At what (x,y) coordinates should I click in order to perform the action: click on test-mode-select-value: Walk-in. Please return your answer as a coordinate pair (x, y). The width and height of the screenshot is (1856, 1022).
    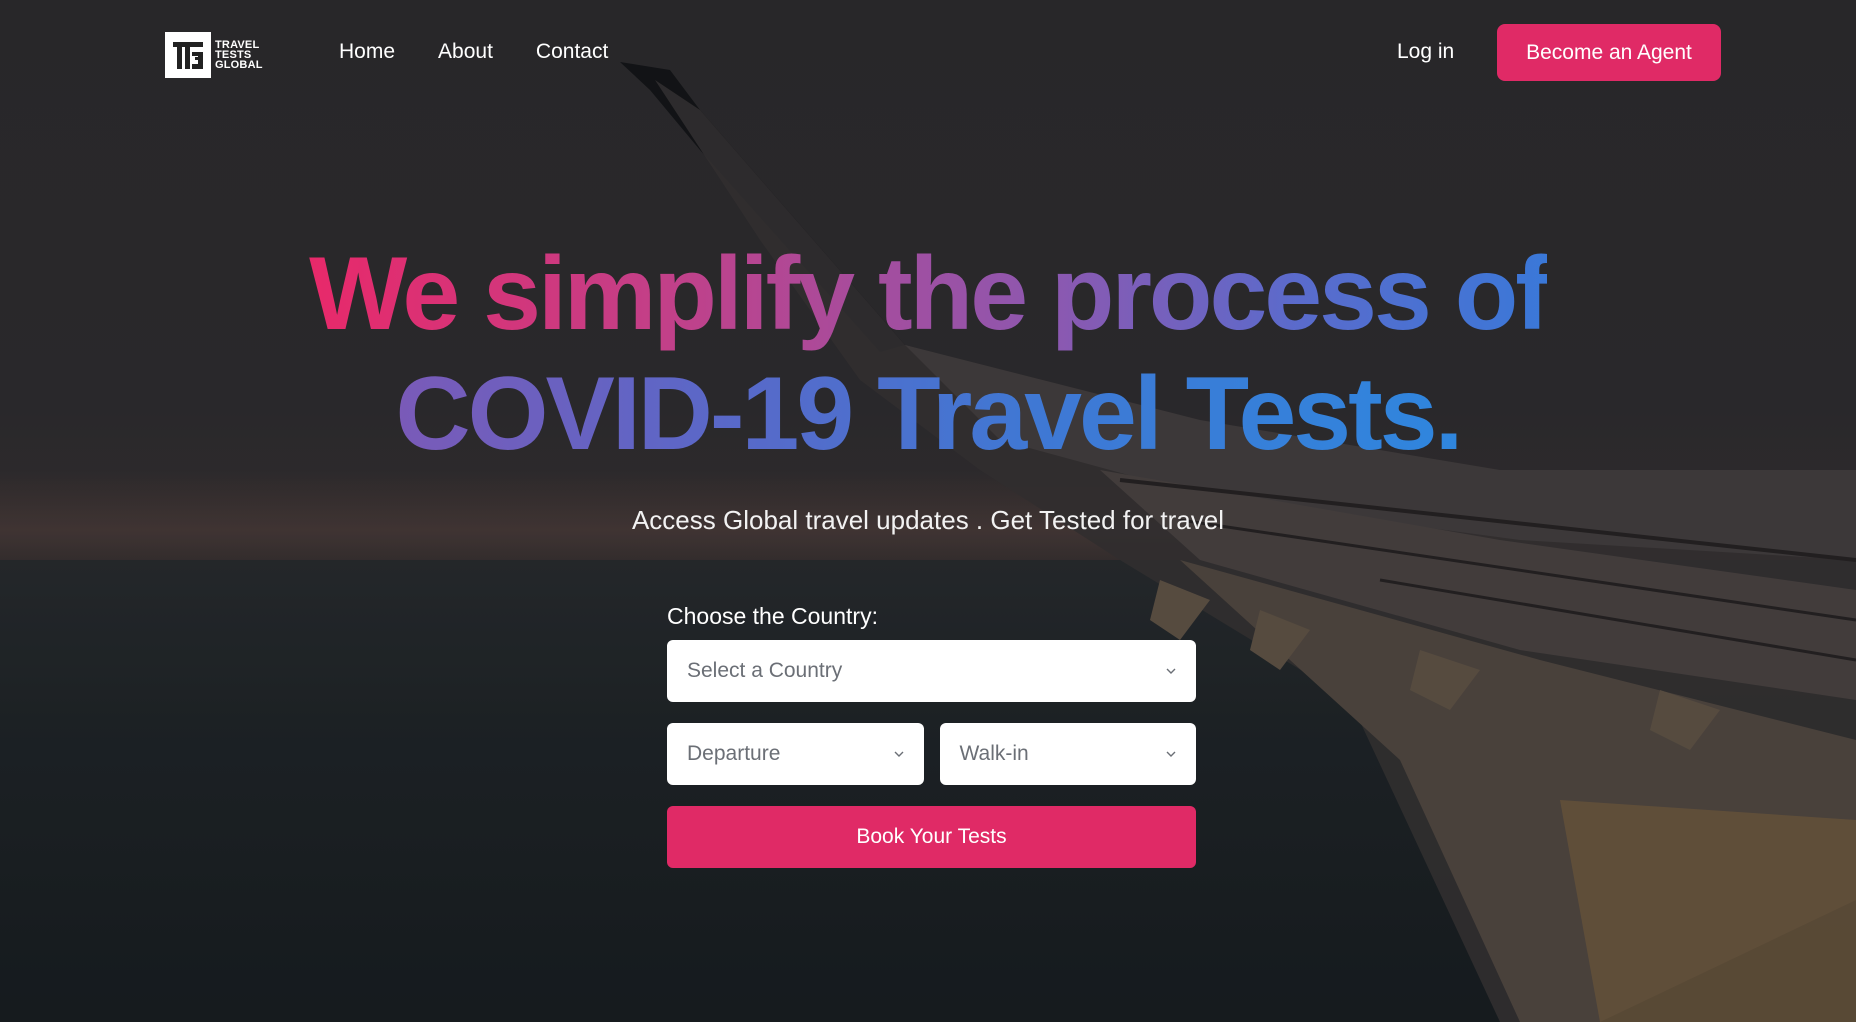
    Looking at the image, I should click on (994, 753).